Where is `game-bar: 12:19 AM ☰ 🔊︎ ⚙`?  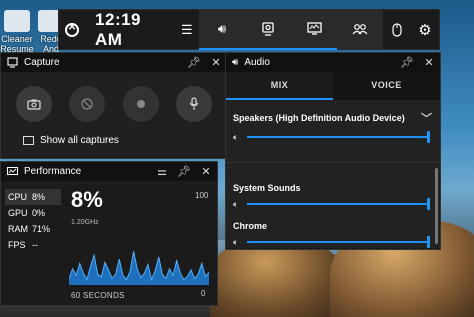 game-bar: 12:19 AM ☰ 🔊︎ ⚙ is located at coordinates (249, 29).